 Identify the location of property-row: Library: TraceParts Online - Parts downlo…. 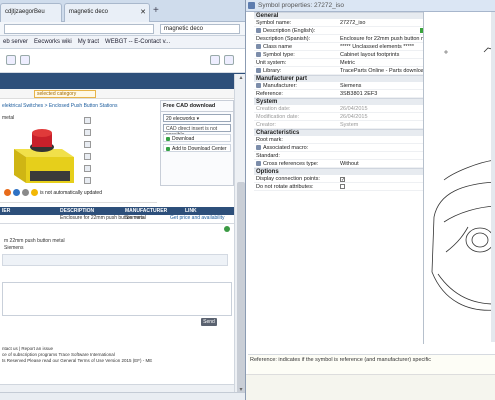
(338, 71).